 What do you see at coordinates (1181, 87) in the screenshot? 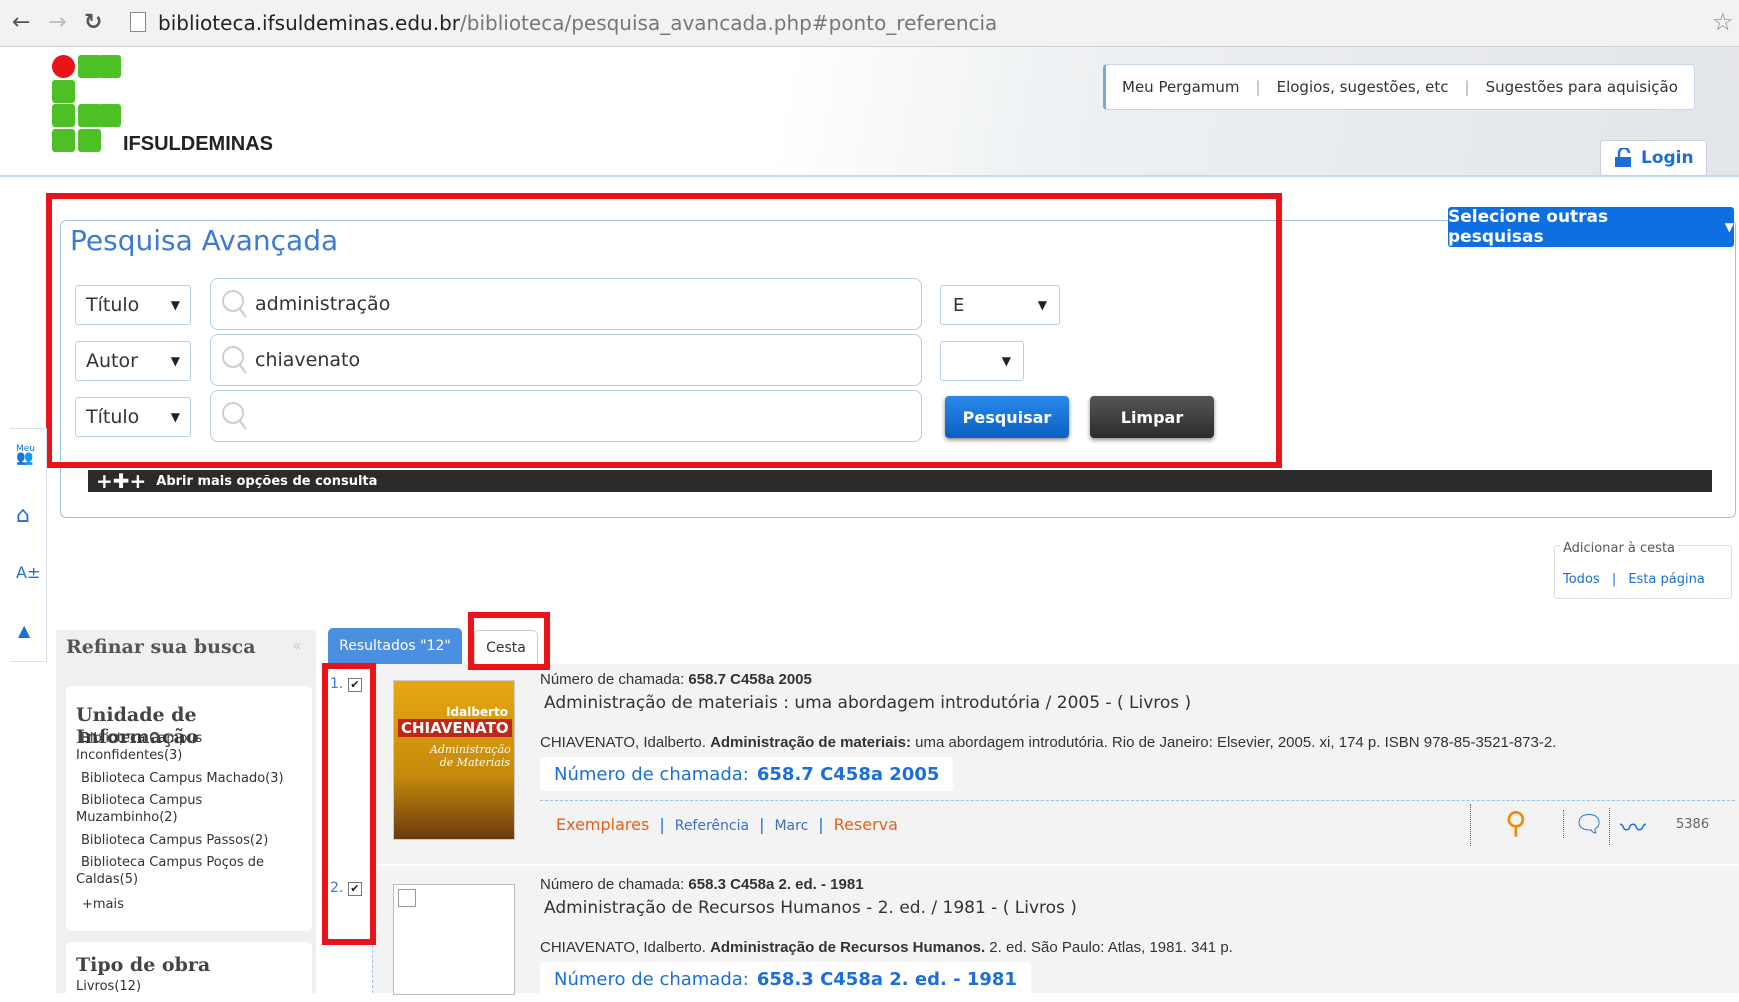
I see `link-meu-pergamum: Meu Pergamum` at bounding box center [1181, 87].